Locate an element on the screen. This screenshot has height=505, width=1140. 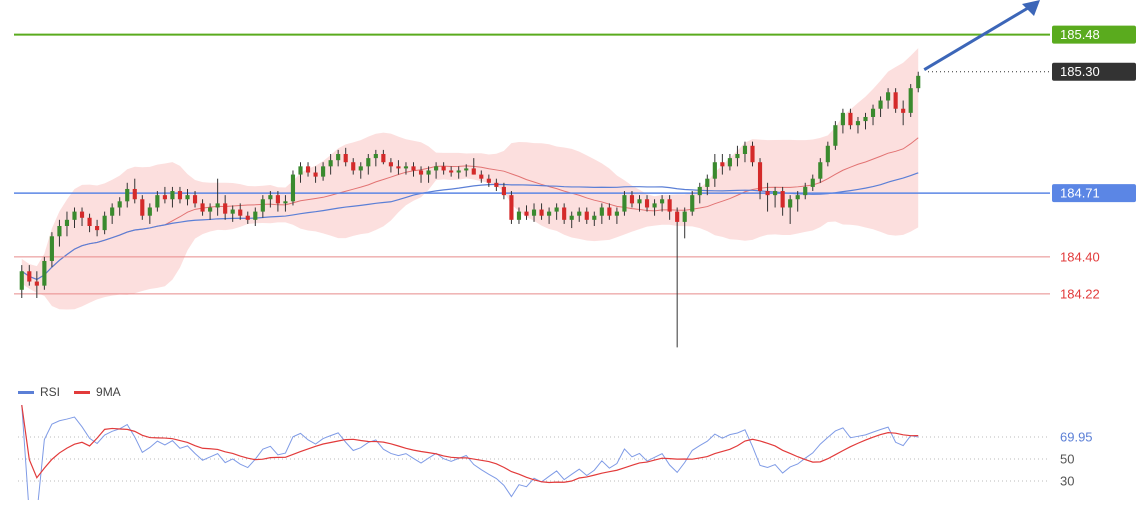
rsi-level30-label: 30 is located at coordinates (1067, 481).